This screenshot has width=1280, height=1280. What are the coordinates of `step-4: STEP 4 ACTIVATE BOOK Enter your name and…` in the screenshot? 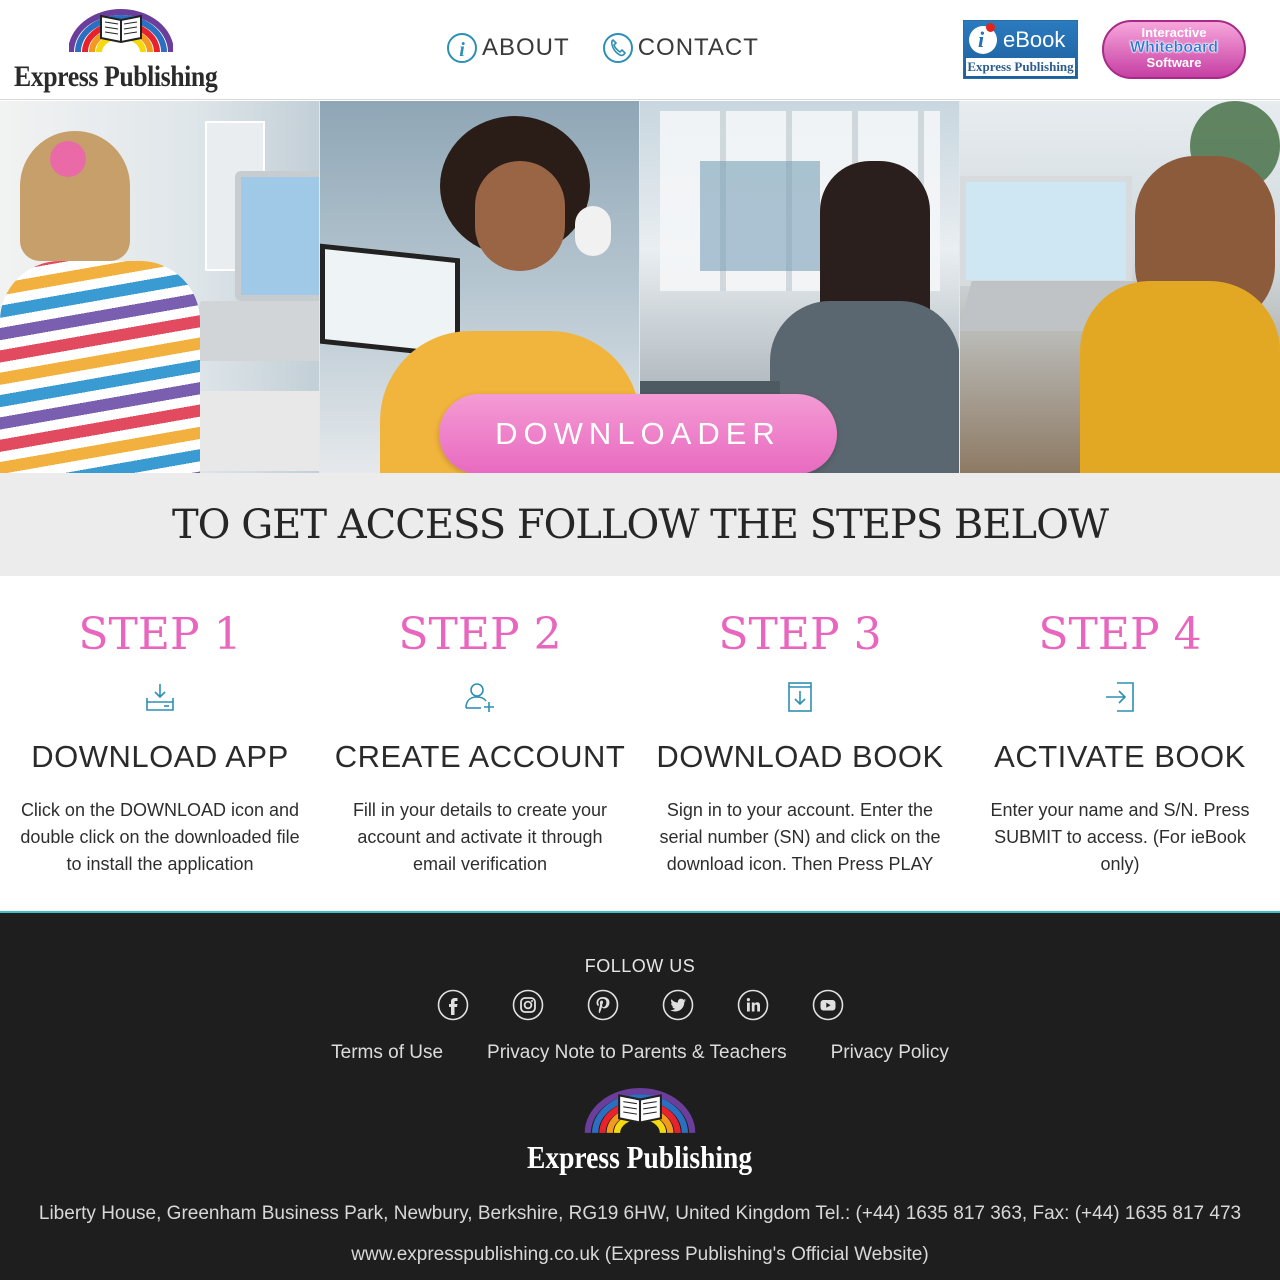 It's located at (1120, 744).